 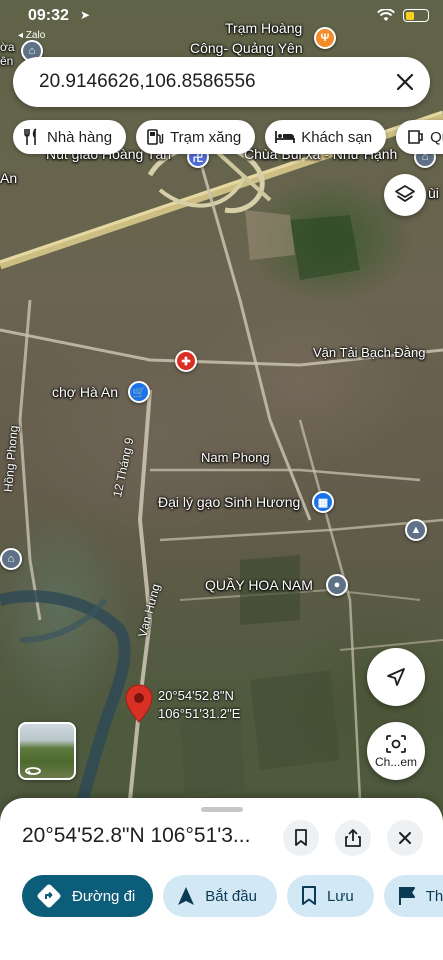 What do you see at coordinates (139, 392) in the screenshot?
I see `shopping-cart-icon: 🛒` at bounding box center [139, 392].